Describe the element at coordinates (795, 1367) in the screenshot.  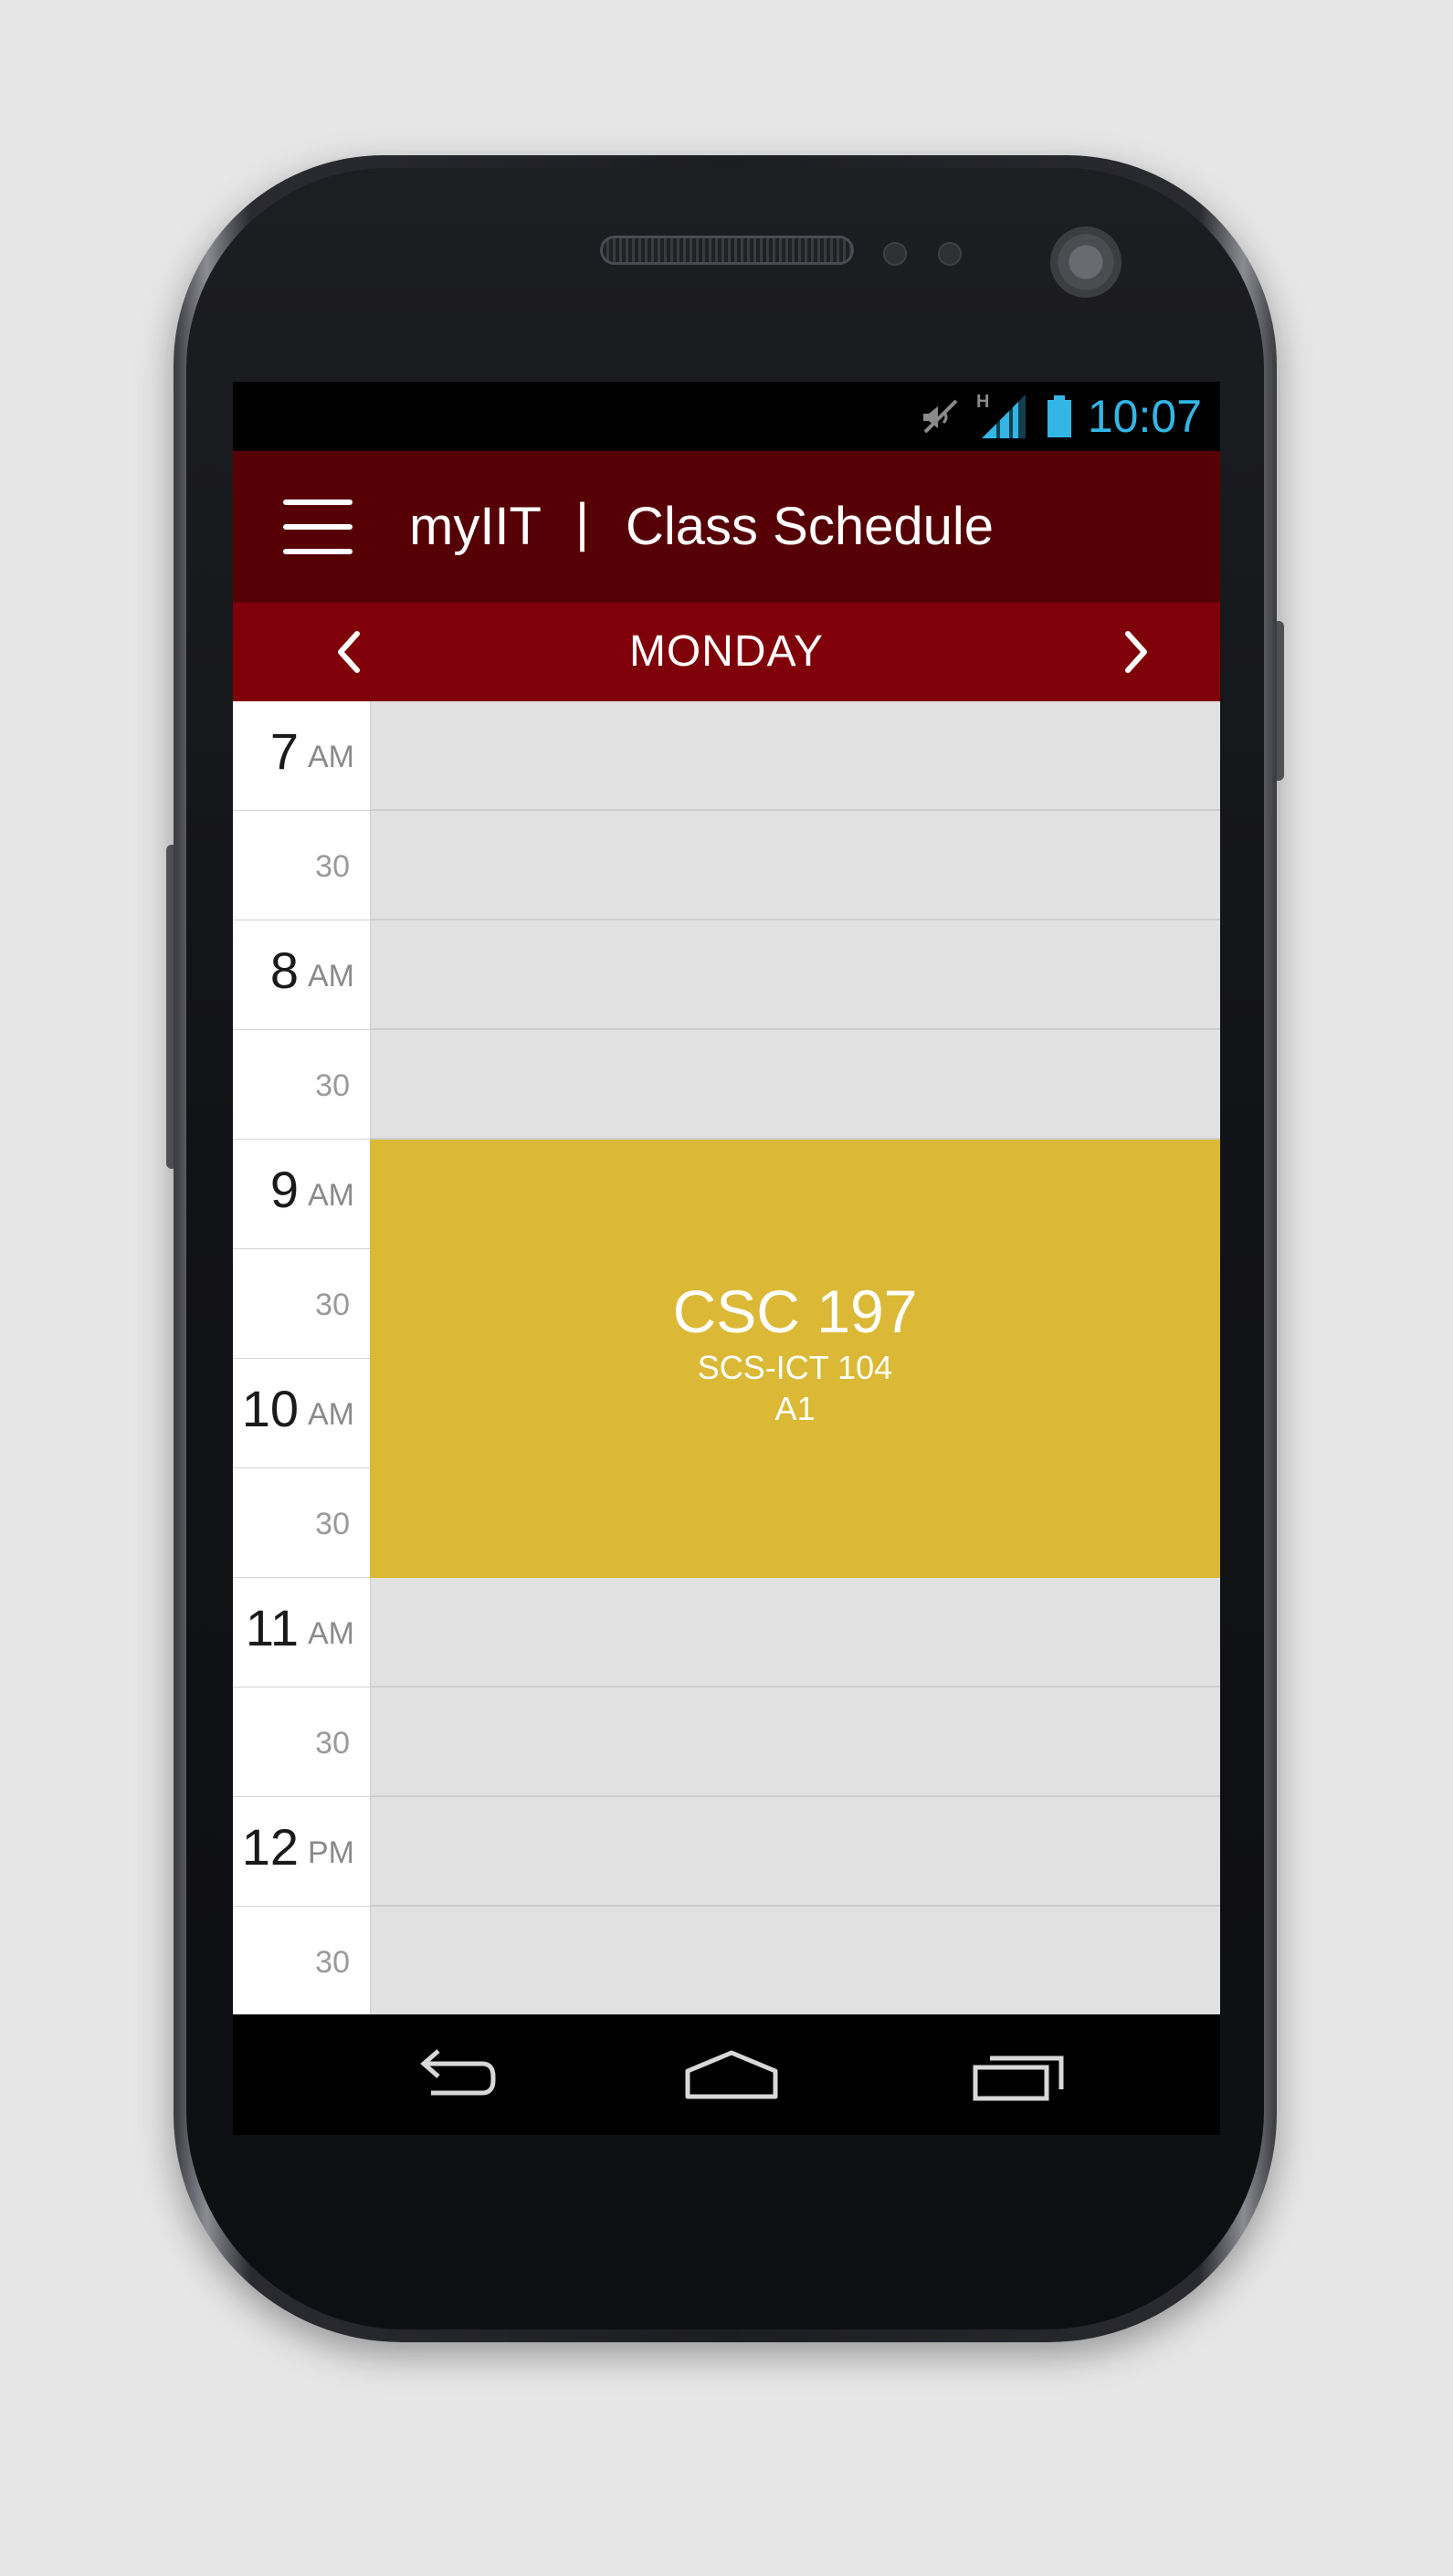
I see `class-room: SCS-ICT 104` at that location.